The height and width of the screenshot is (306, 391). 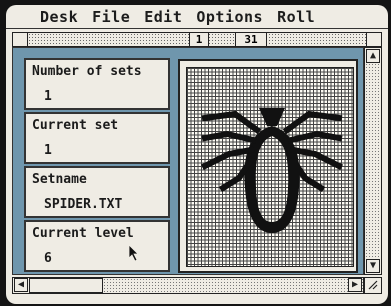 What do you see at coordinates (48, 150) in the screenshot?
I see `current-set-value: 1` at bounding box center [48, 150].